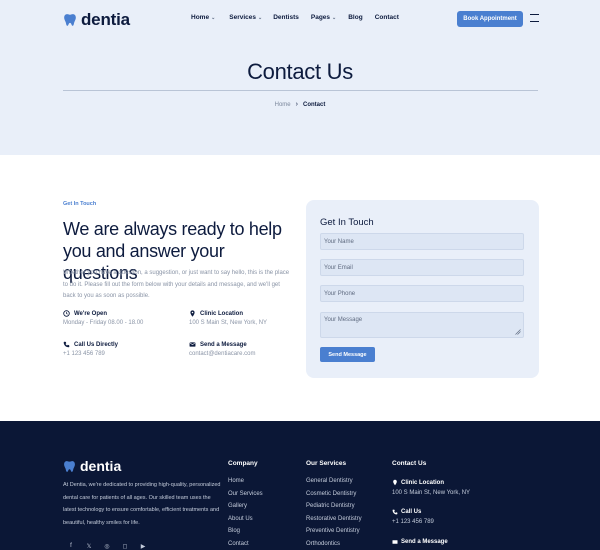 The image size is (600, 550). Describe the element at coordinates (300, 104) in the screenshot. I see `breadcrumb: Home › Contact` at that location.